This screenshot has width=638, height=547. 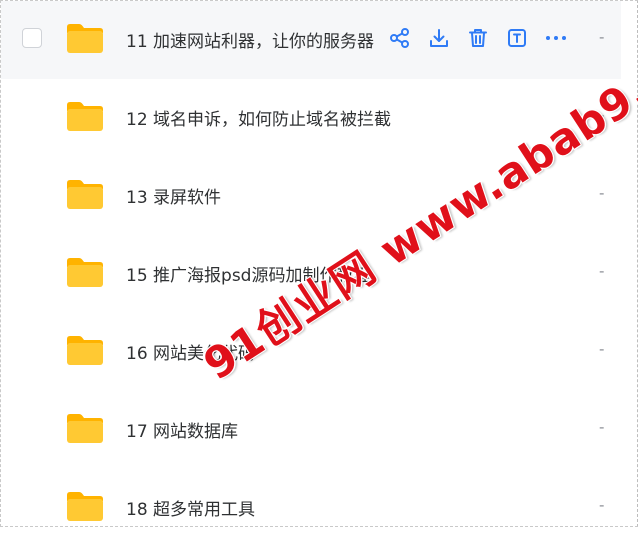 I want to click on file-name: 17 网站数据库, so click(x=182, y=429).